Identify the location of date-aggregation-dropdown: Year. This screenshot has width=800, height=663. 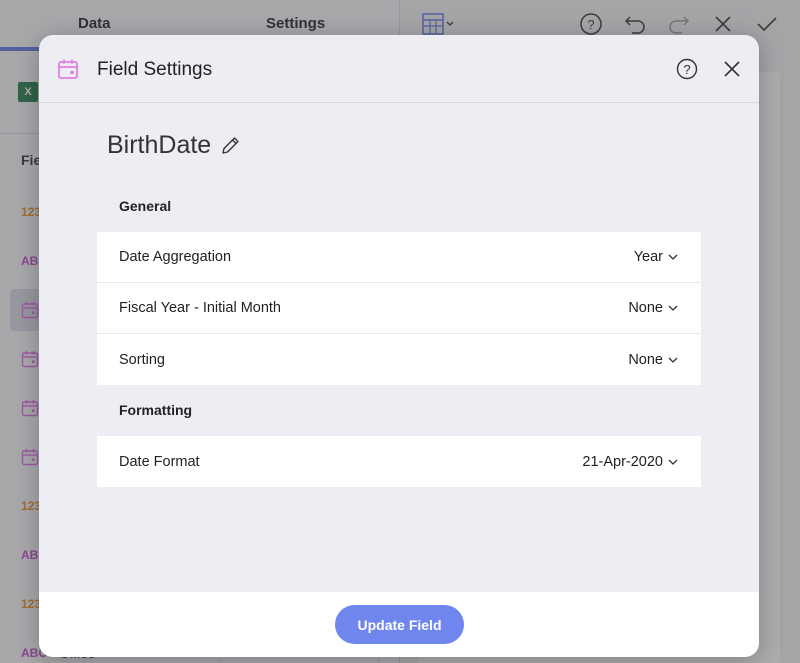
(656, 257).